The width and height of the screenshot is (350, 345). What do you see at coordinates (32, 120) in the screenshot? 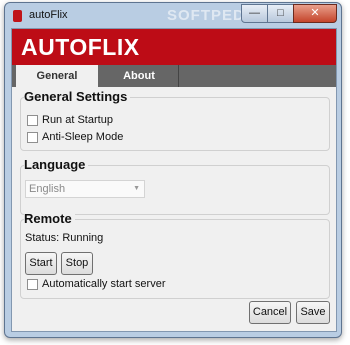
I see `run-at-startup-checkbox` at bounding box center [32, 120].